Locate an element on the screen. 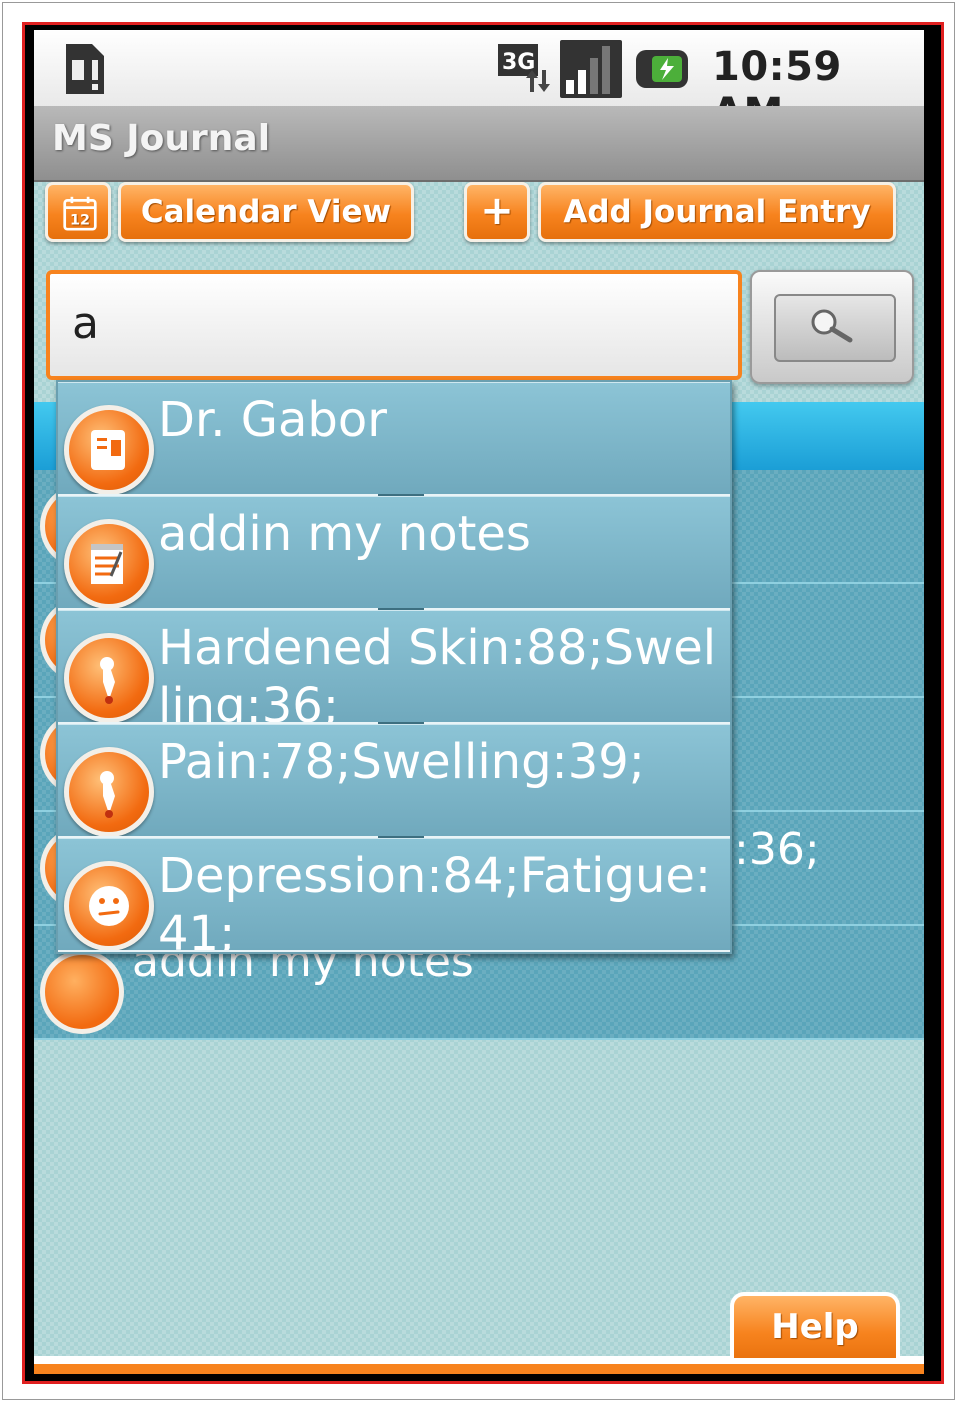 This screenshot has height=1402, width=957. add-icon-button: + is located at coordinates (497, 212).